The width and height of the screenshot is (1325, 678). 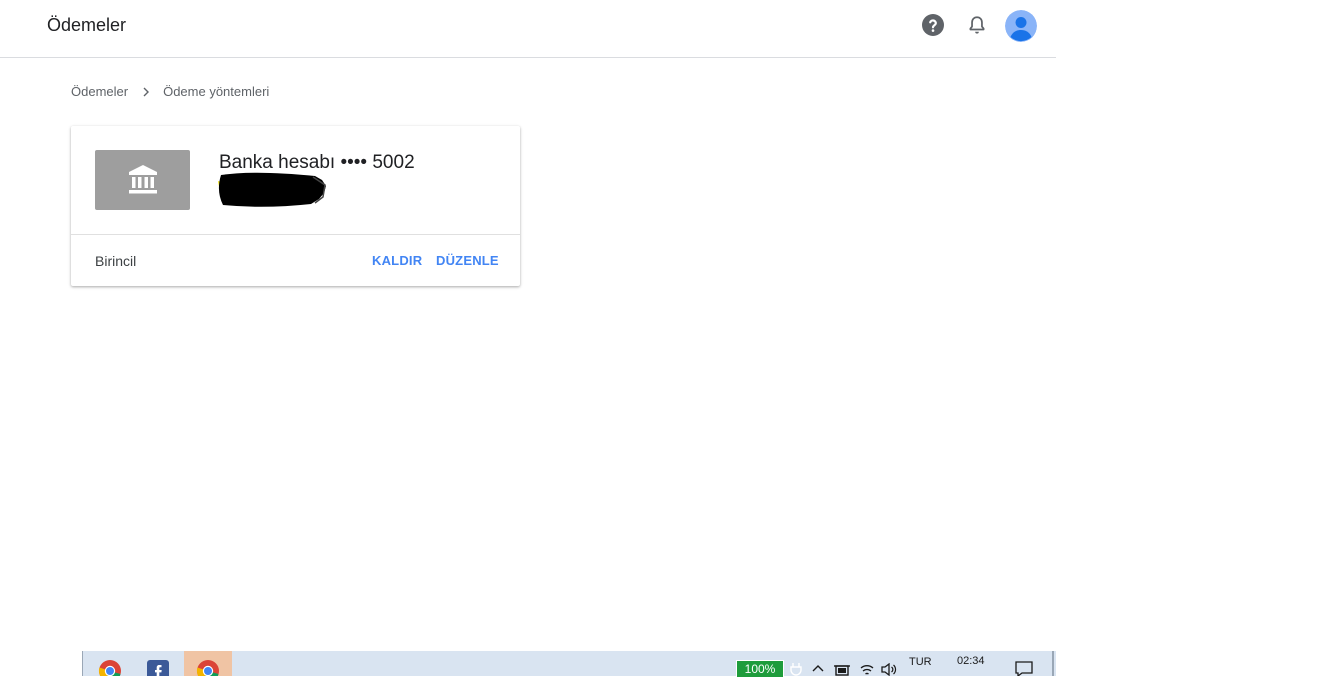 What do you see at coordinates (116, 261) in the screenshot?
I see `primary-status-label: Birincil` at bounding box center [116, 261].